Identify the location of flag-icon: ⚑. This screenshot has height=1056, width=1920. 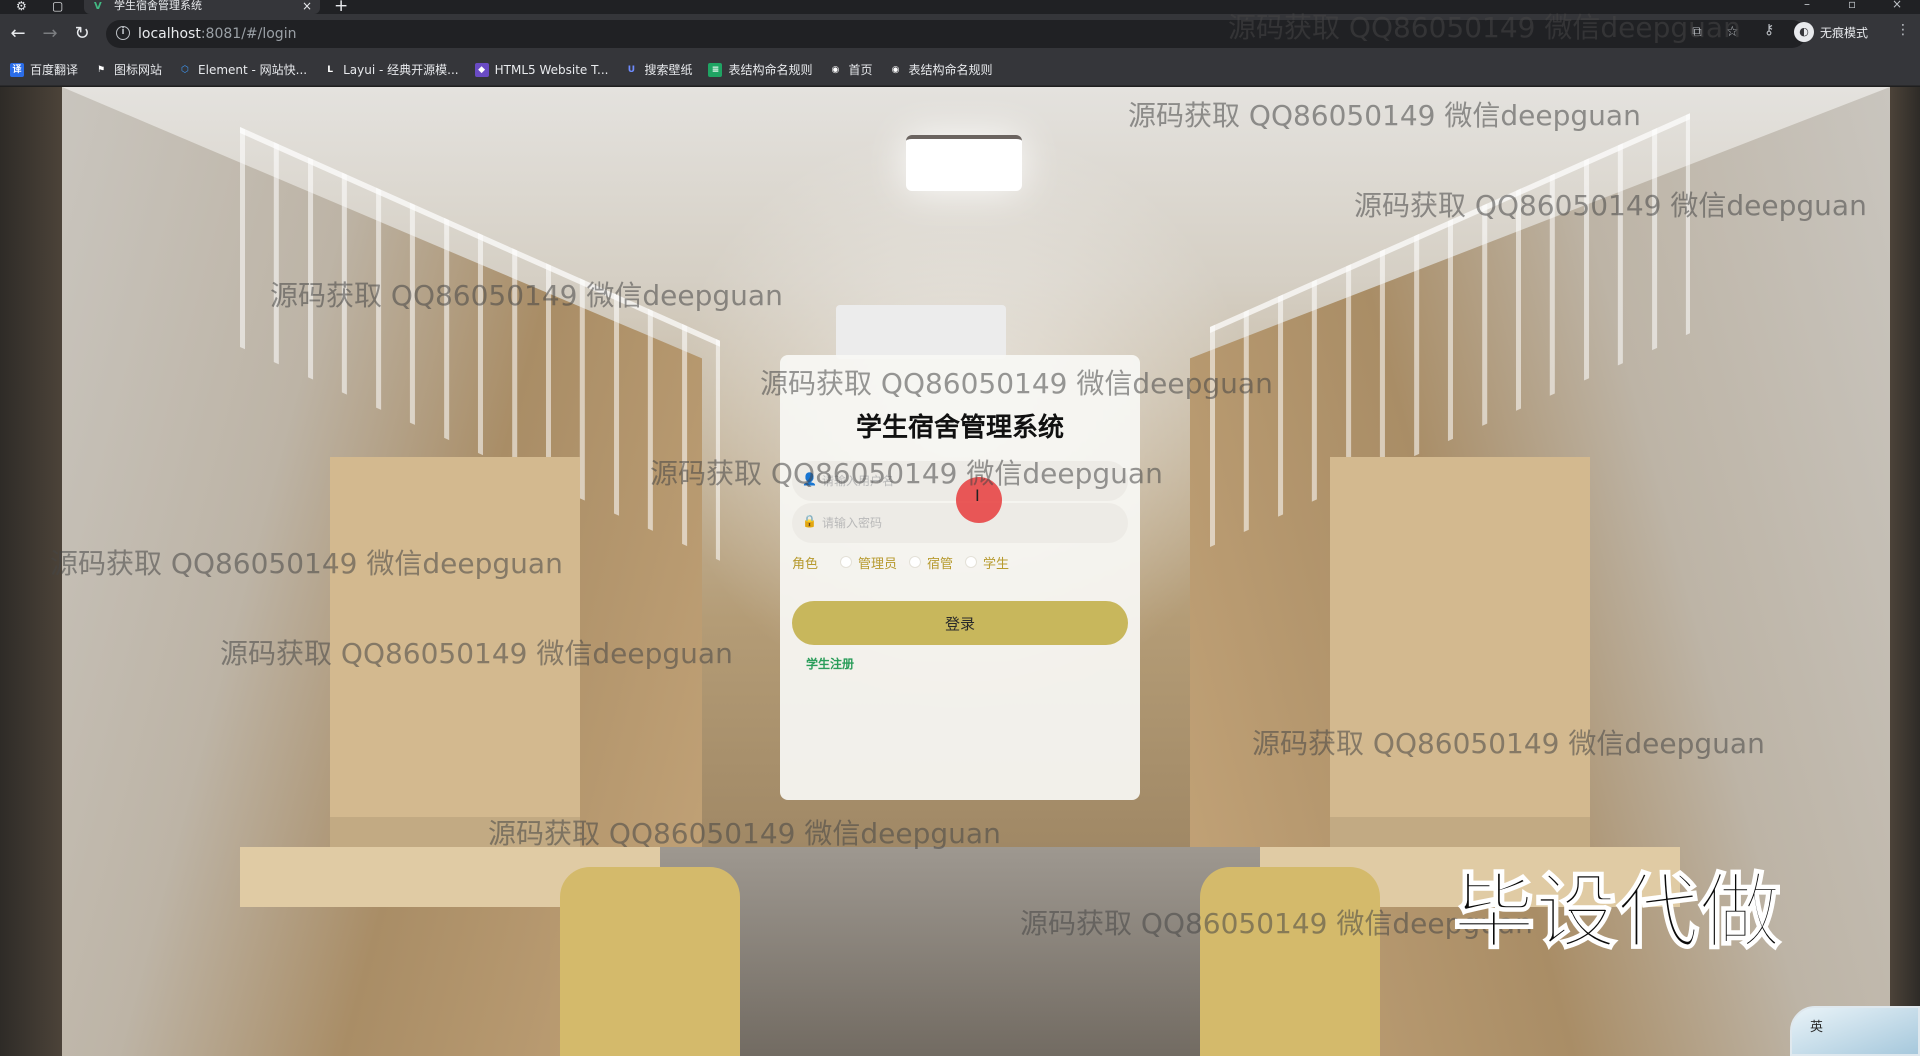
(101, 69).